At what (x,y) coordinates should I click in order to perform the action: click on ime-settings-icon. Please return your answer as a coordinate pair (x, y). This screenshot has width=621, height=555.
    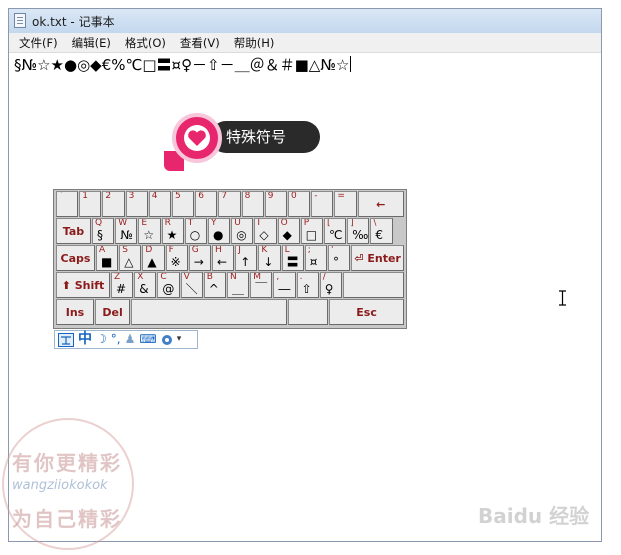
    Looking at the image, I should click on (167, 340).